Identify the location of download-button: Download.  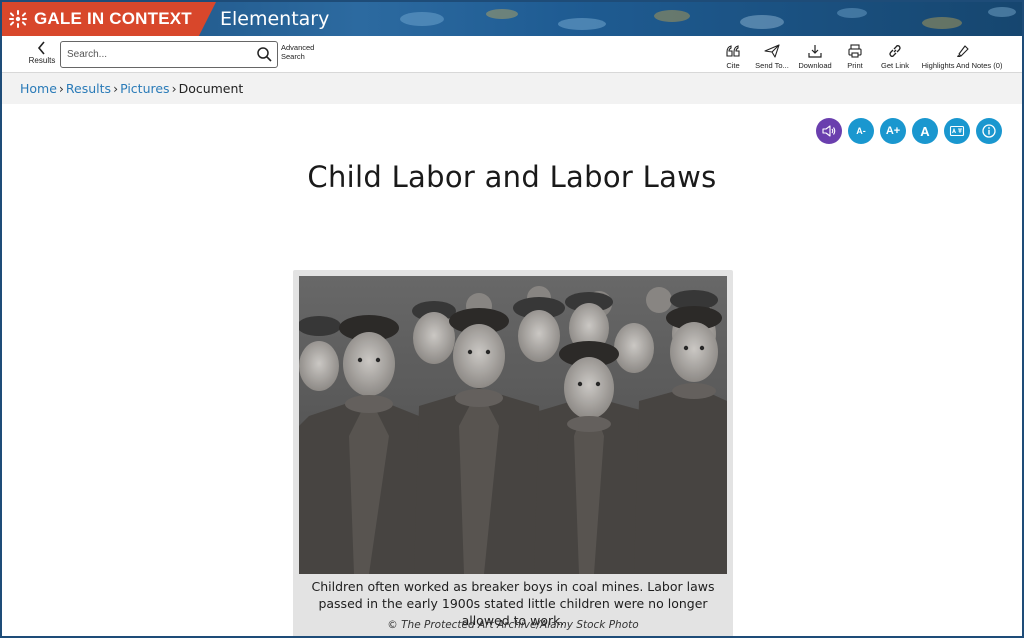
(815, 57).